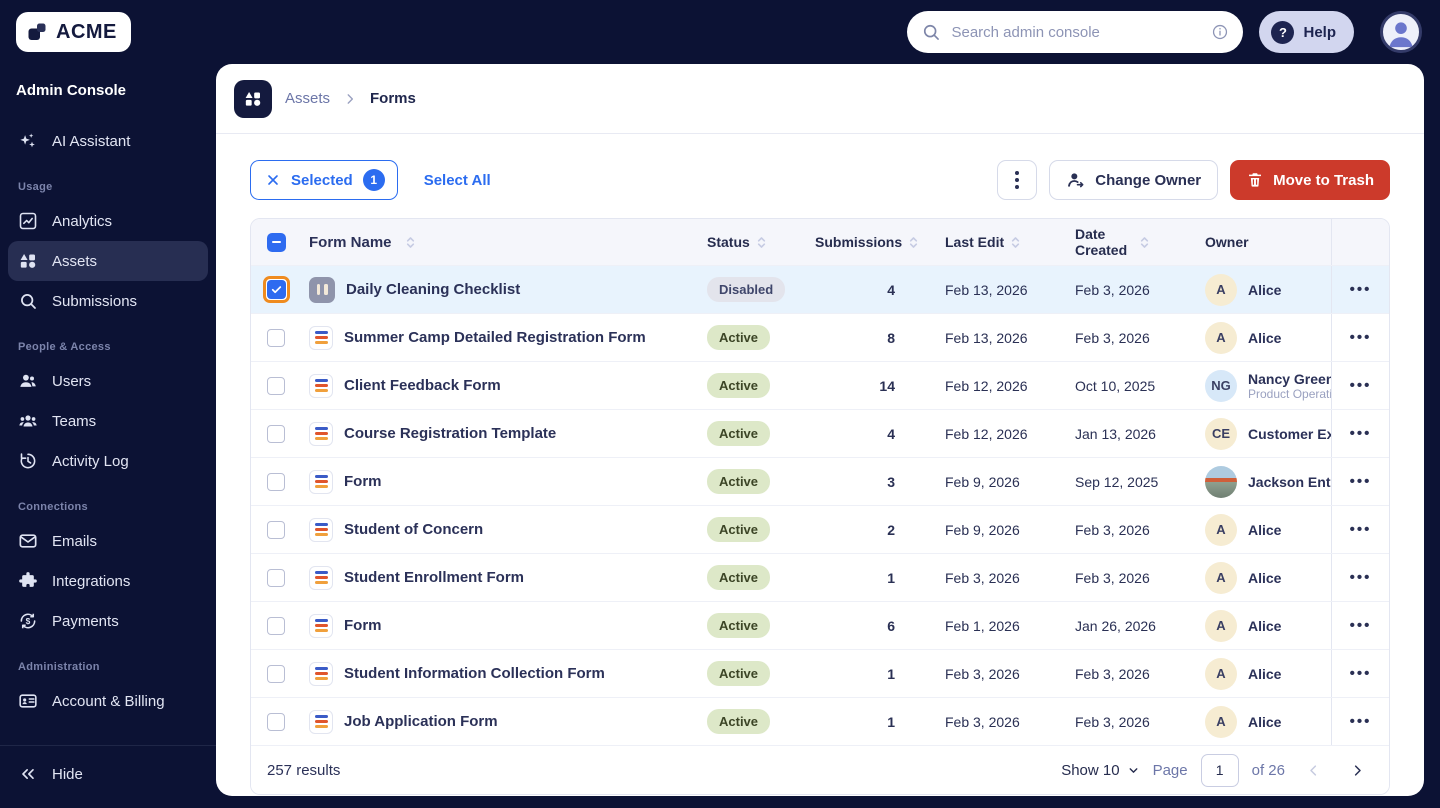 Image resolution: width=1440 pixels, height=808 pixels. I want to click on brand-name: ACME, so click(86, 31).